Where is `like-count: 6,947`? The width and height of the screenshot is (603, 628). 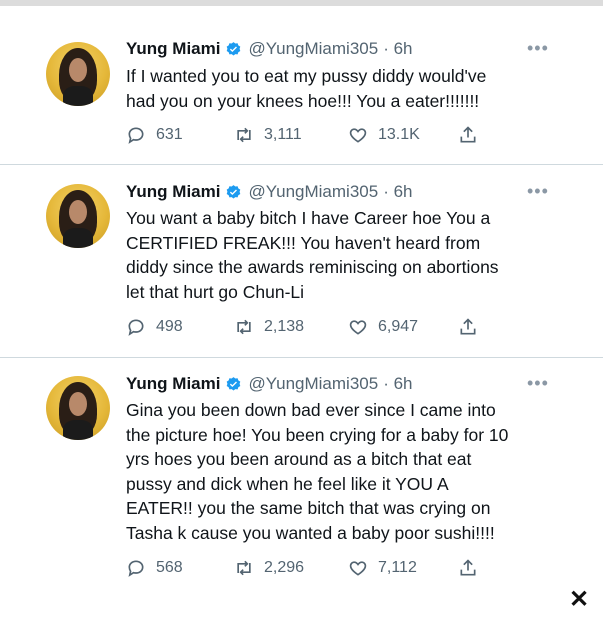 like-count: 6,947 is located at coordinates (398, 326).